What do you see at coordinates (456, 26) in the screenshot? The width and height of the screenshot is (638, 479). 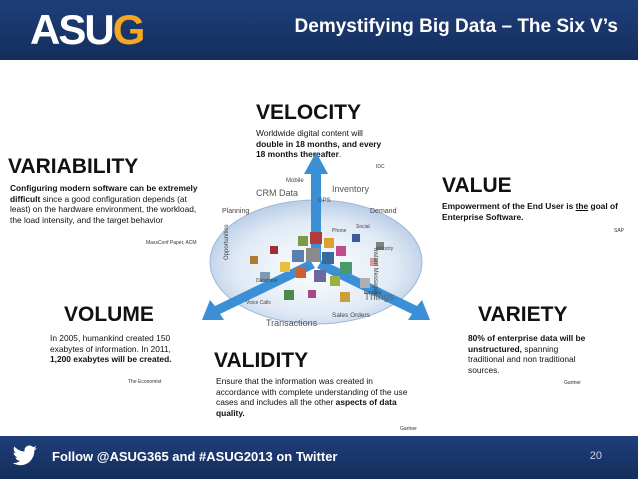 I see `slide-title: Demystifying Big Data – The Six V’s` at bounding box center [456, 26].